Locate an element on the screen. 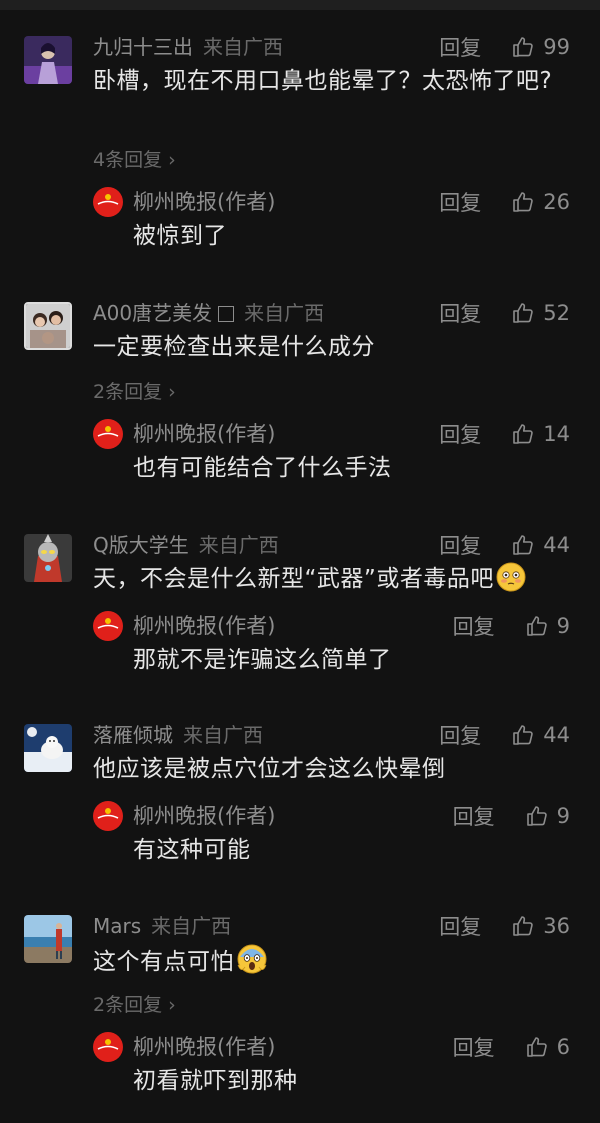 This screenshot has height=1123, width=600. comment-header: Mars 来自广西 is located at coordinates (162, 926).